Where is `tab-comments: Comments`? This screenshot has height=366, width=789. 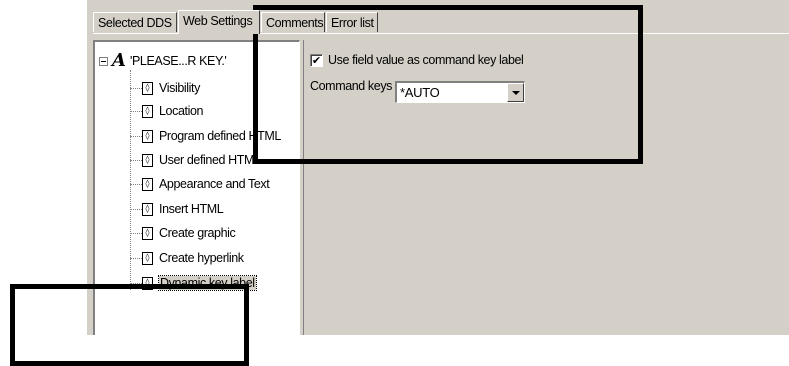
tab-comments: Comments is located at coordinates (293, 22).